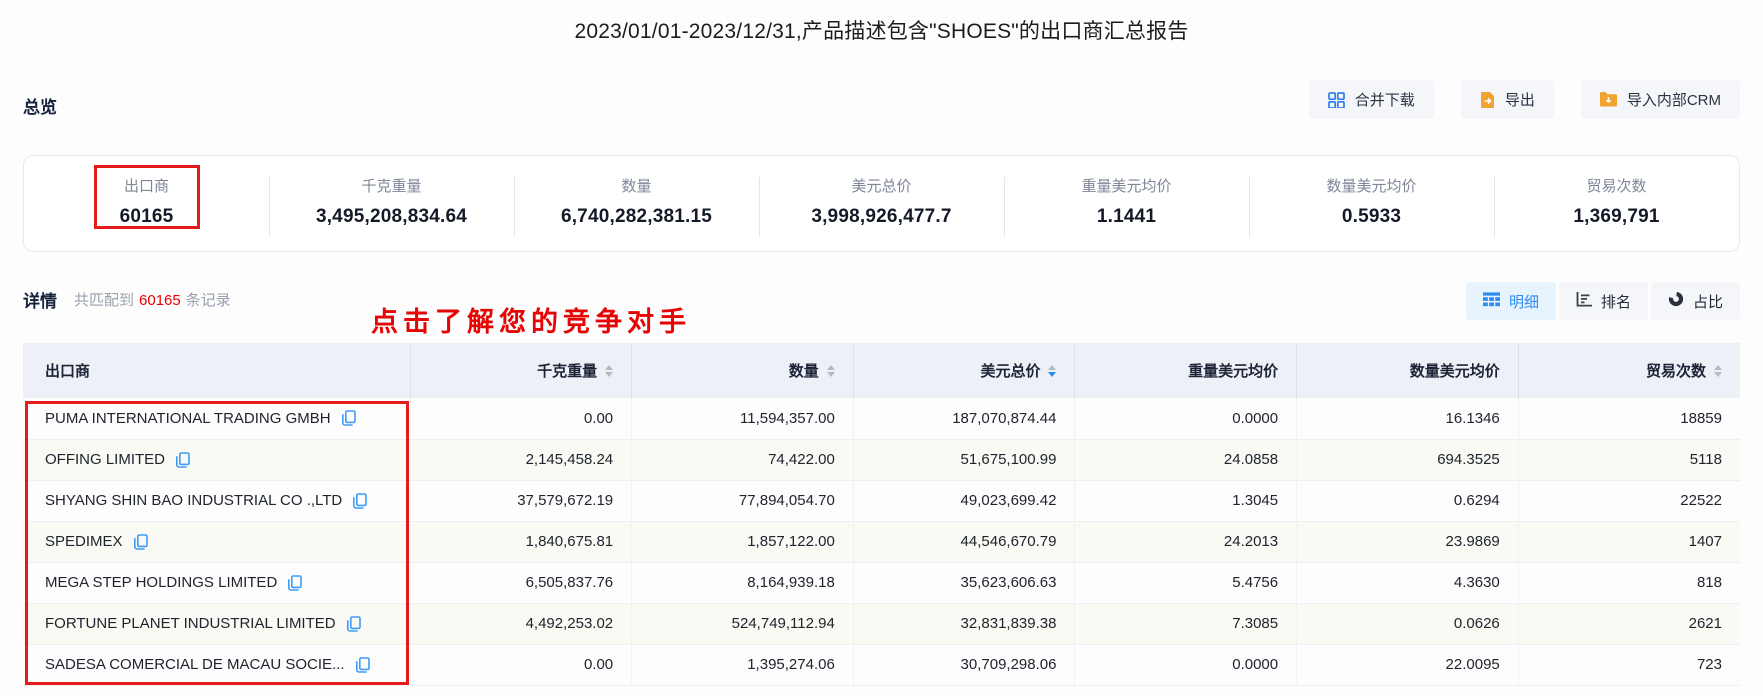  Describe the element at coordinates (1407, 665) in the screenshot. I see `cell-usd_per_qty: 22.0095` at that location.